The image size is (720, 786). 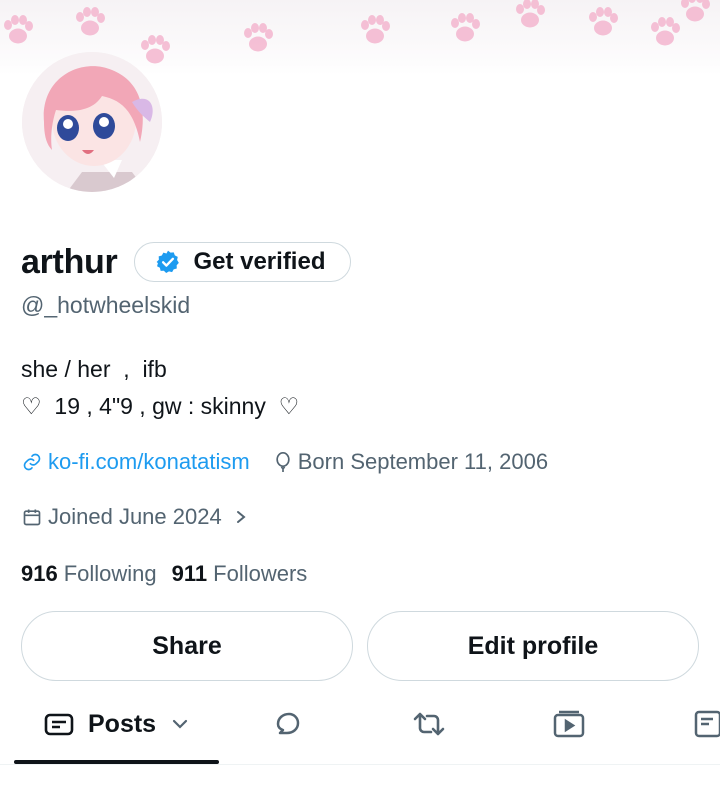 I want to click on reposts-icon, so click(x=429, y=724).